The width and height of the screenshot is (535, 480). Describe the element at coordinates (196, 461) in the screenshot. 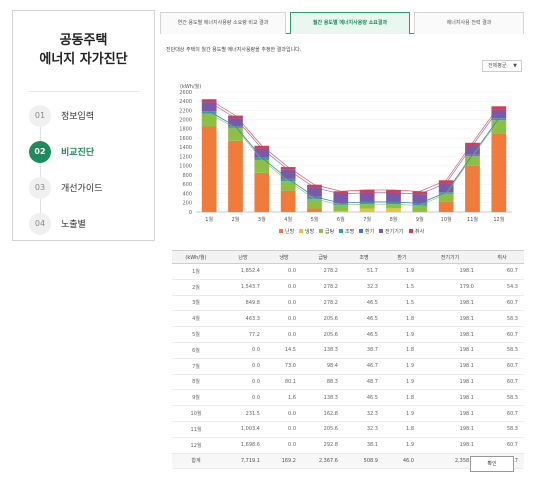

I see `month-cell: 합계` at that location.